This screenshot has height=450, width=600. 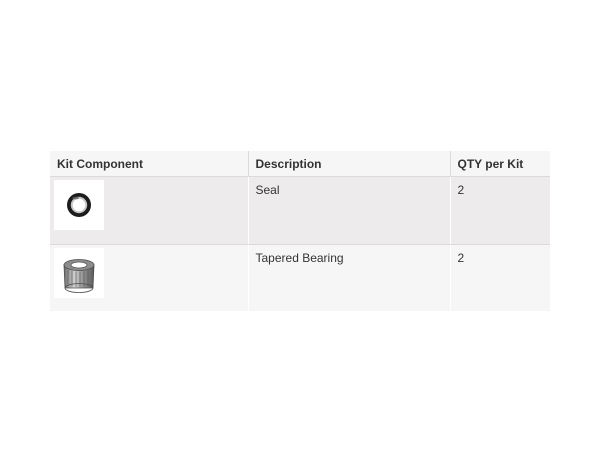 What do you see at coordinates (349, 210) in the screenshot?
I see `description-cell: Seal` at bounding box center [349, 210].